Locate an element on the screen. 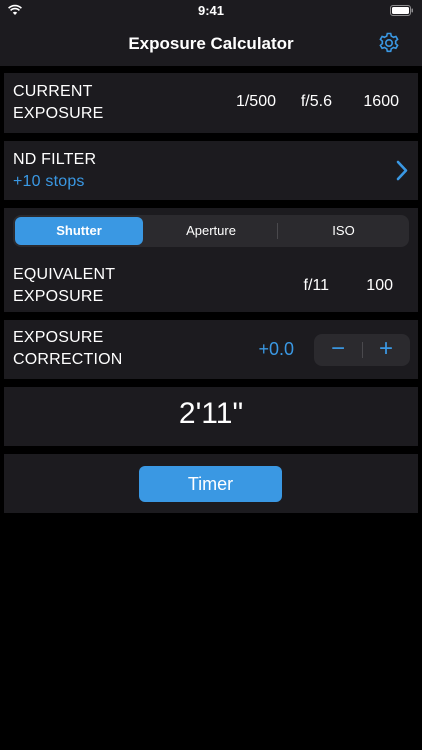 The image size is (422, 750). solve-for-segmented-control: Shutter Aperture ISO is located at coordinates (211, 231).